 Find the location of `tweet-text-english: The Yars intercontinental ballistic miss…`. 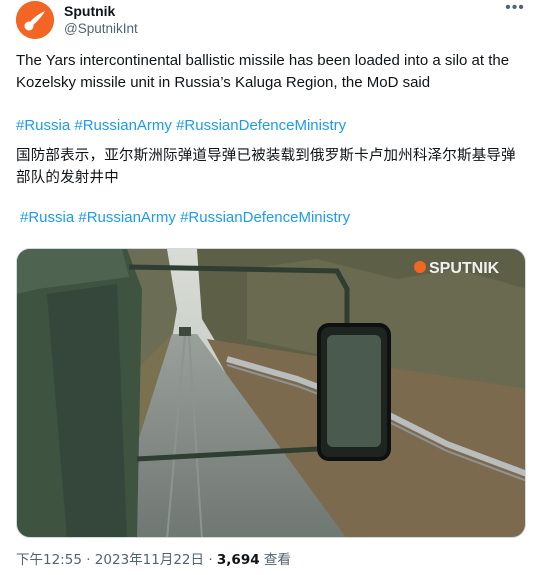

tweet-text-english: The Yars intercontinental ballistic miss… is located at coordinates (263, 71).